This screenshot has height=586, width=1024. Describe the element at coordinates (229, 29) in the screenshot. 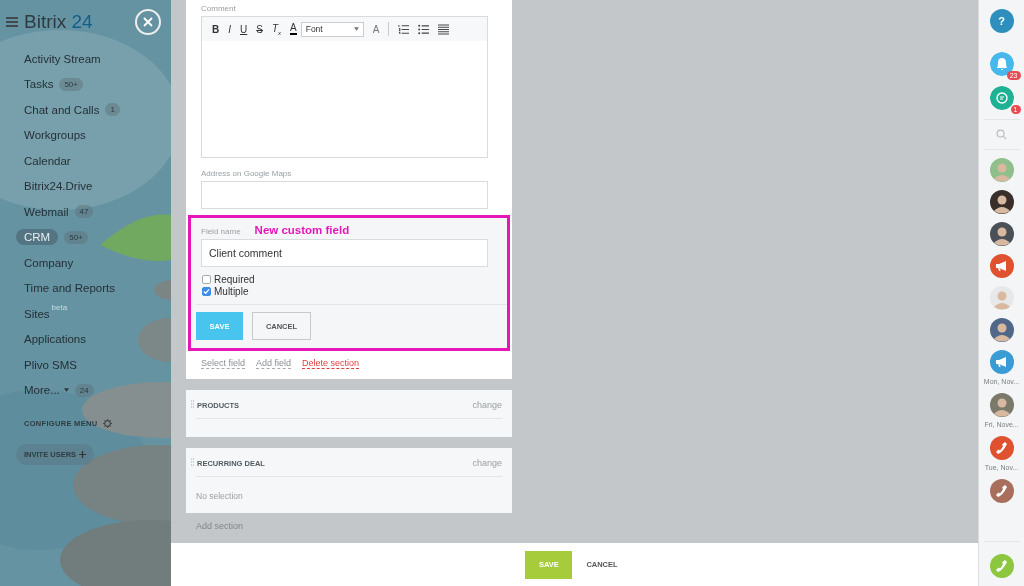

I see `italic-button: I` at that location.